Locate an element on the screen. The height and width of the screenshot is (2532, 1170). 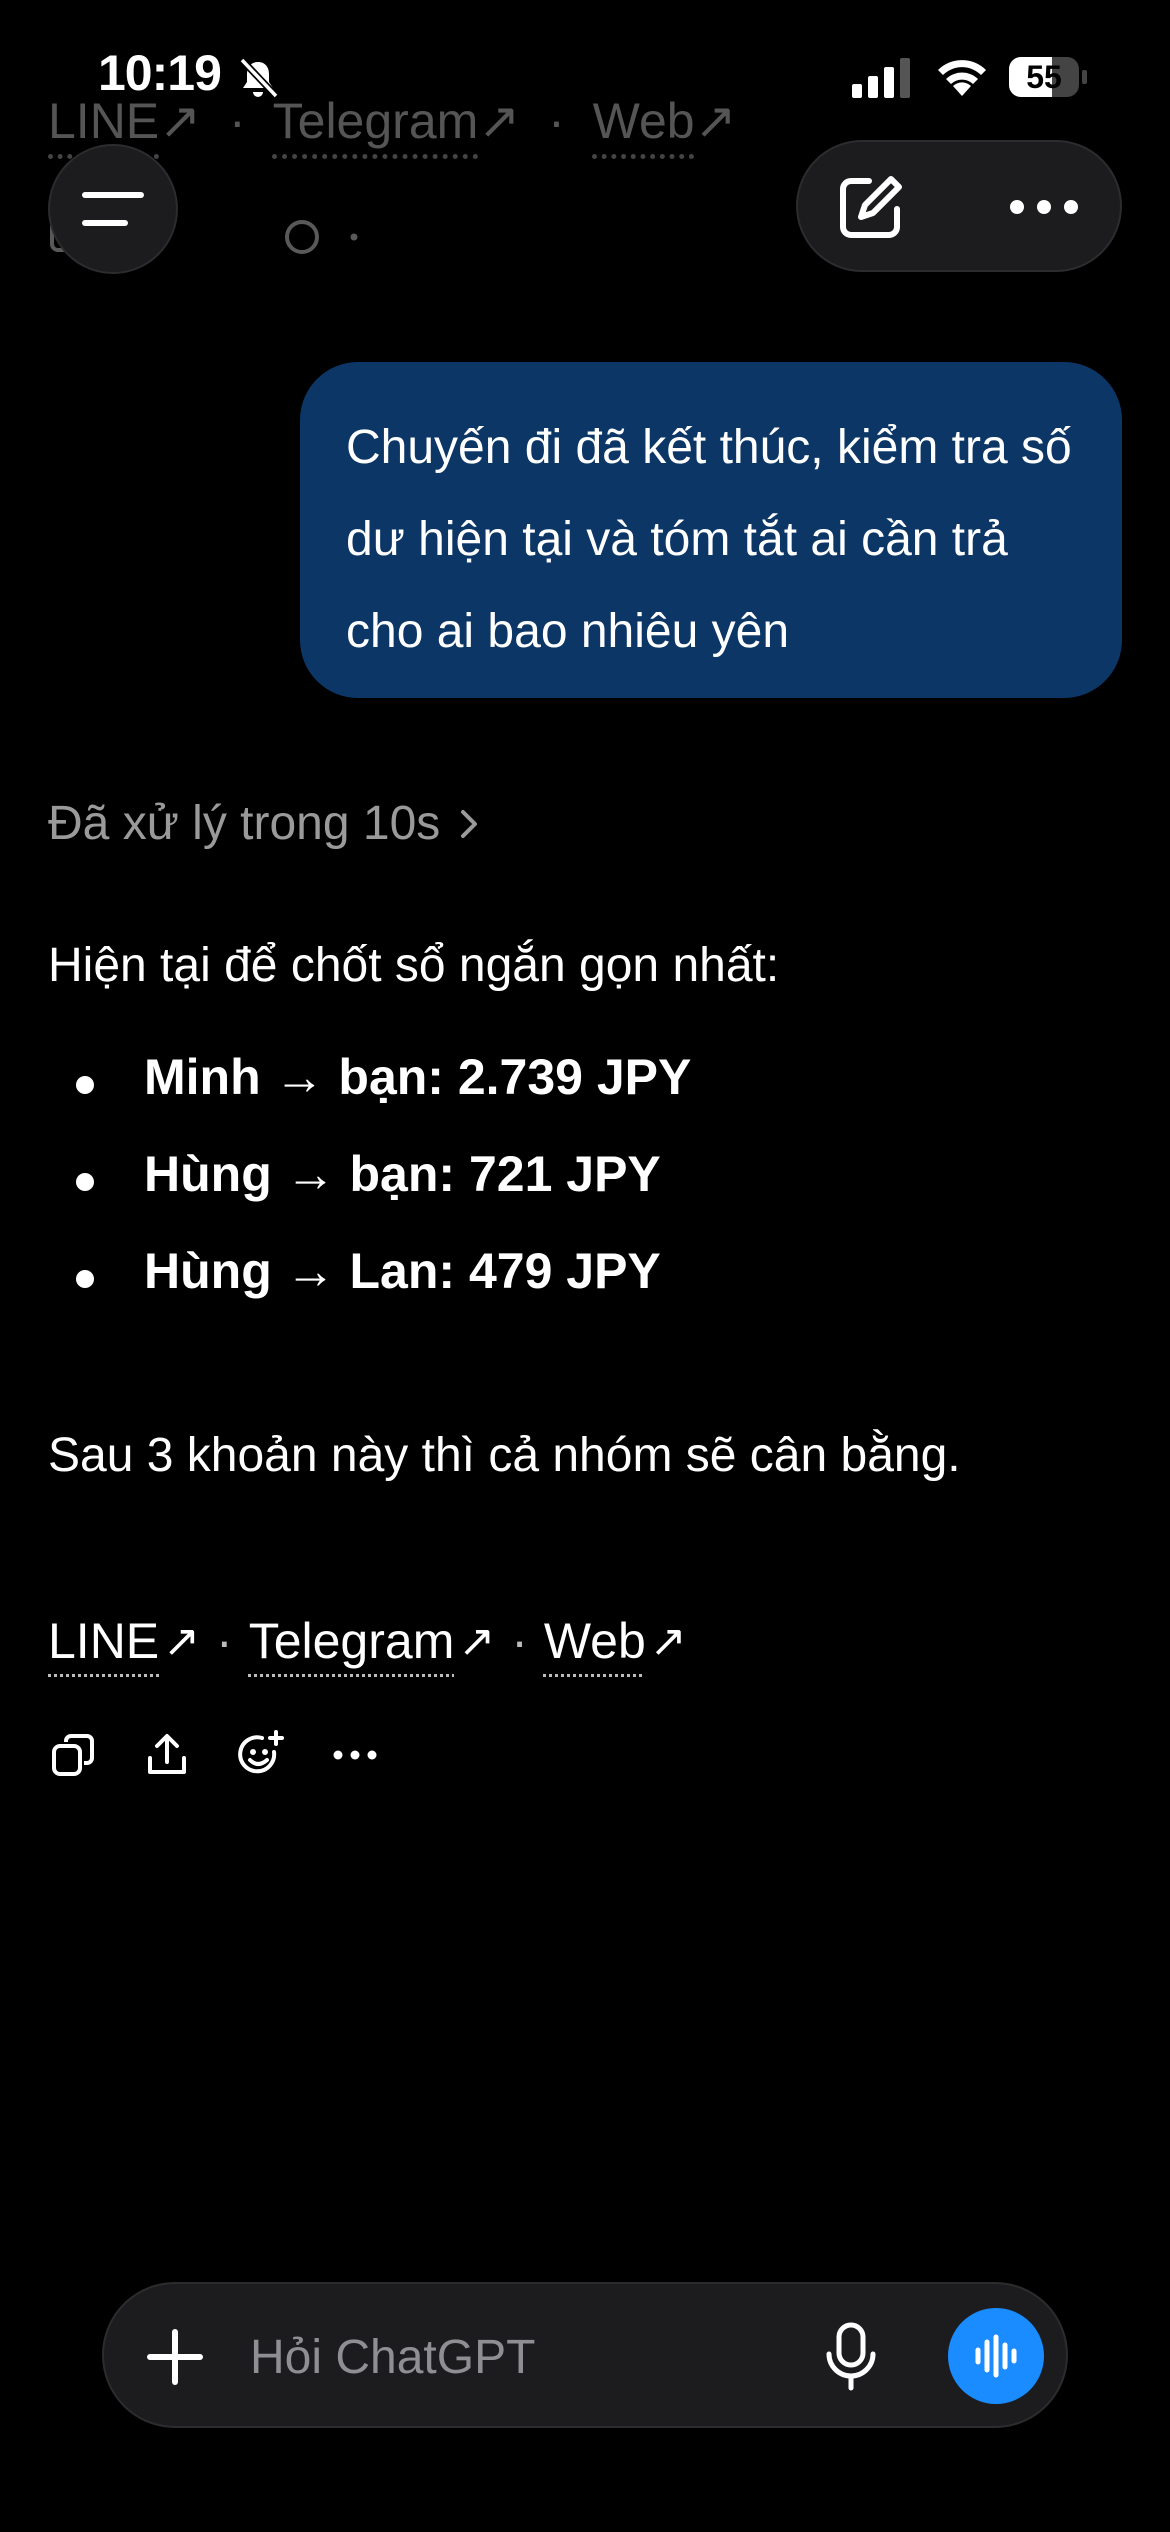
list-item: Hùng → bạn: 721 JPY is located at coordinates (369, 1193).